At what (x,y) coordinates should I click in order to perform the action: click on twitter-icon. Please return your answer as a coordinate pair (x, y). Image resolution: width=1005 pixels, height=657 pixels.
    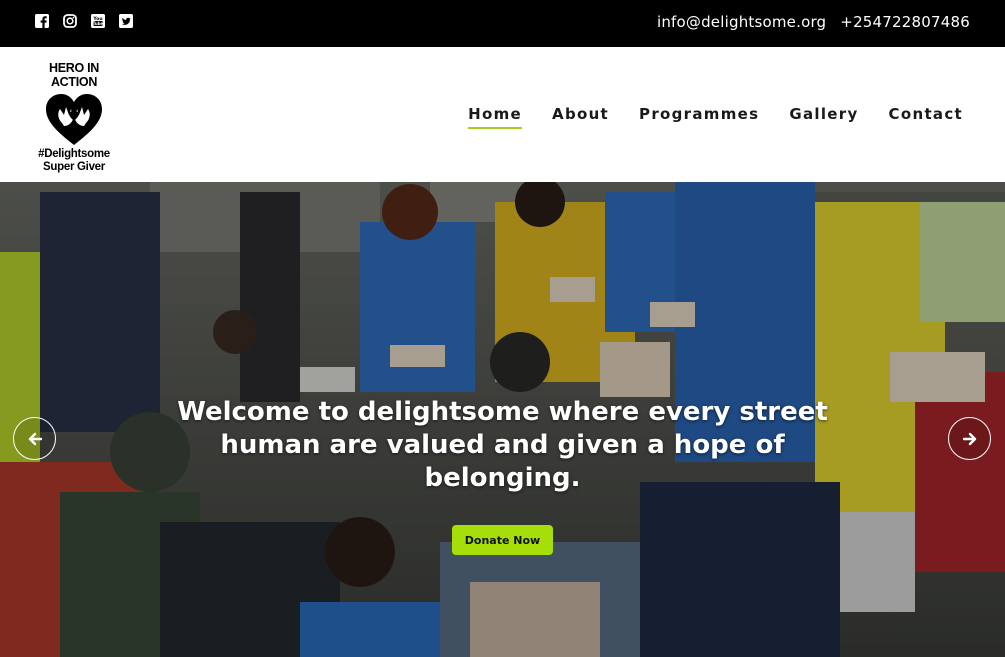
    Looking at the image, I should click on (126, 21).